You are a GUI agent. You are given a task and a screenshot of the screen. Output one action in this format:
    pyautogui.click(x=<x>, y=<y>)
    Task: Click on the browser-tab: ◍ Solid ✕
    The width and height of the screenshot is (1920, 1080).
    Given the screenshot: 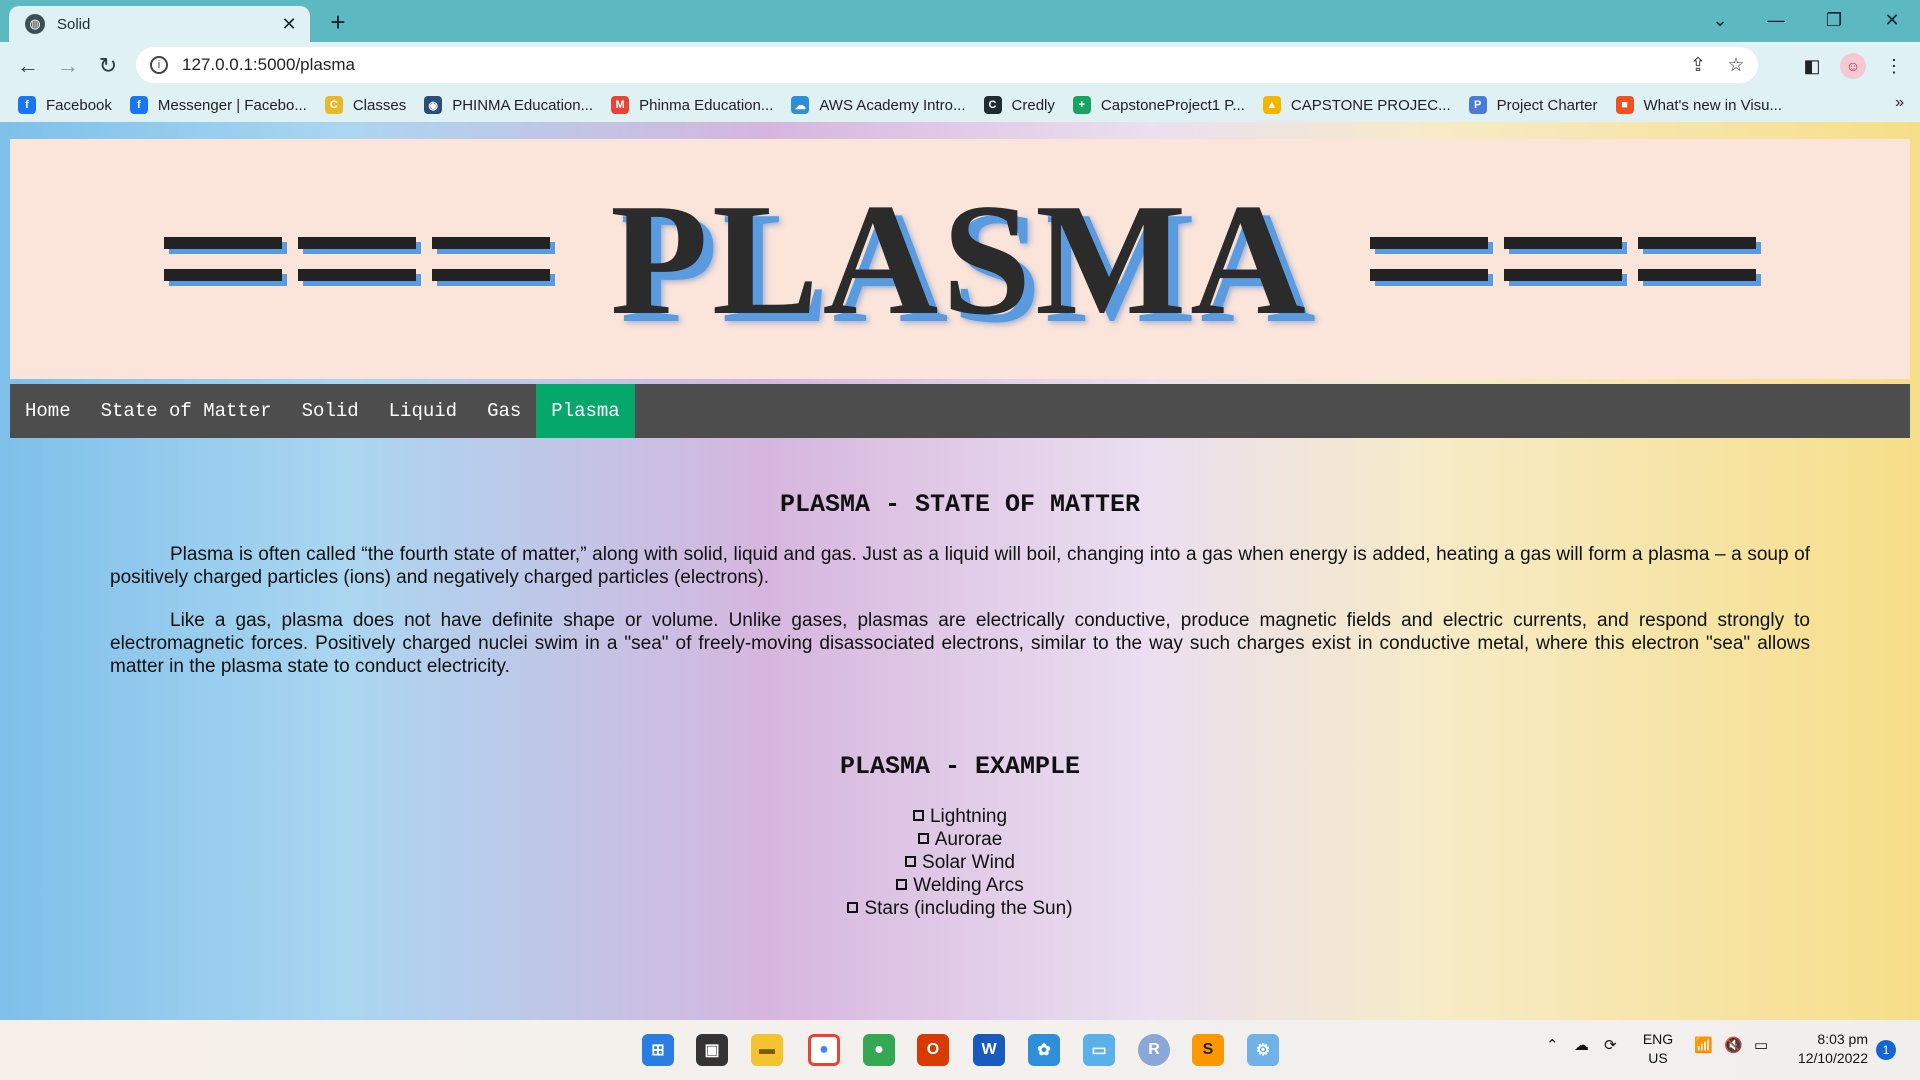 What is the action you would take?
    pyautogui.click(x=159, y=24)
    